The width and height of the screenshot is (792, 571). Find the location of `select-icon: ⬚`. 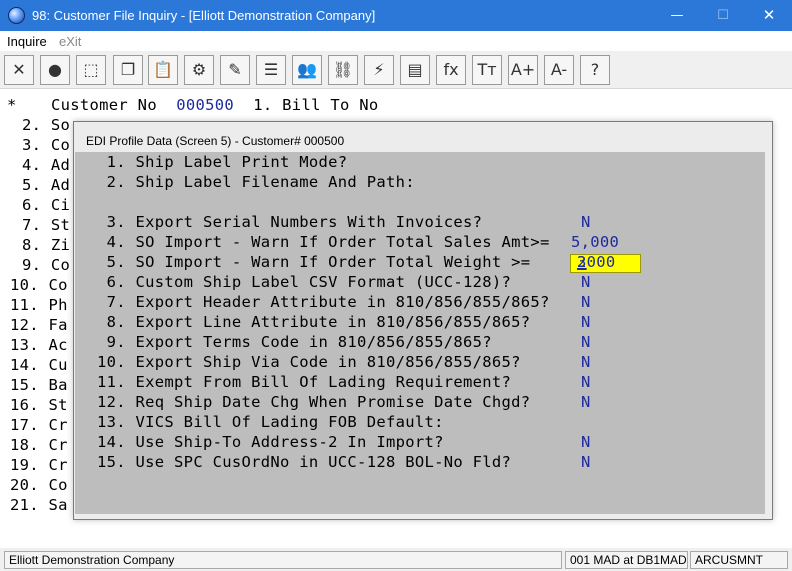

select-icon: ⬚ is located at coordinates (91, 70).